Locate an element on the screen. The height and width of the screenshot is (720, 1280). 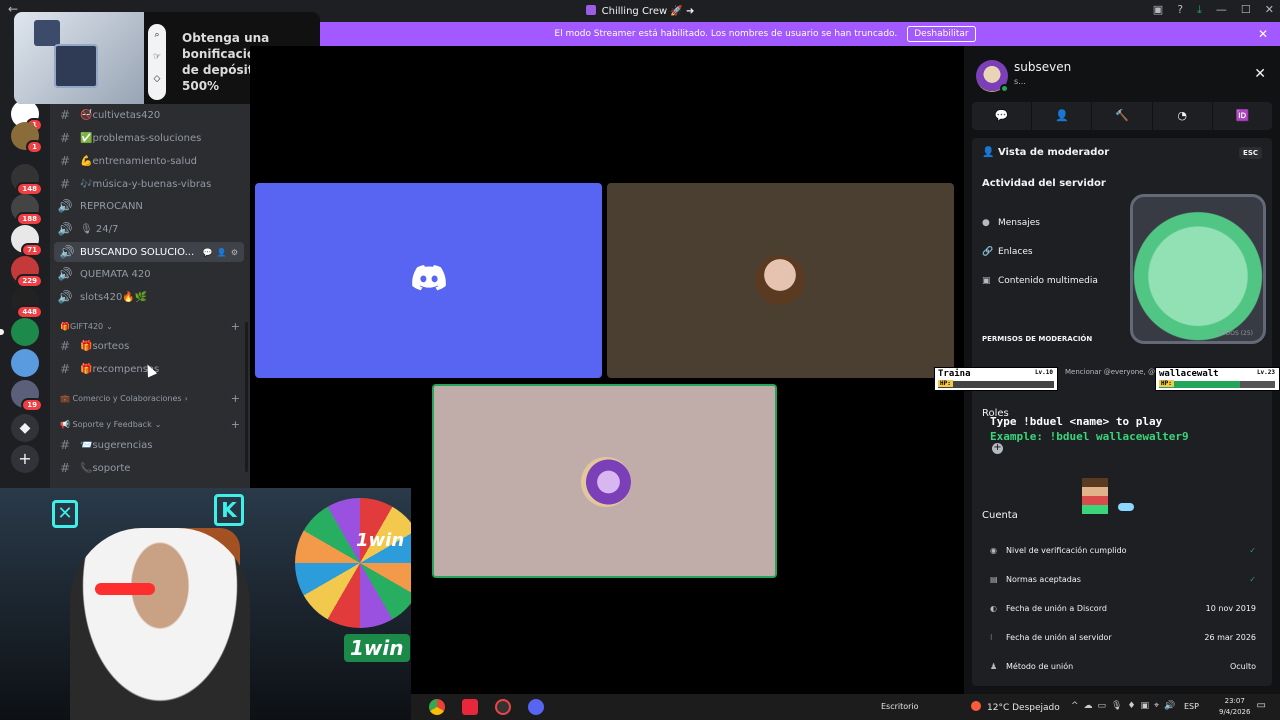
chrome-icon is located at coordinates (437, 707).